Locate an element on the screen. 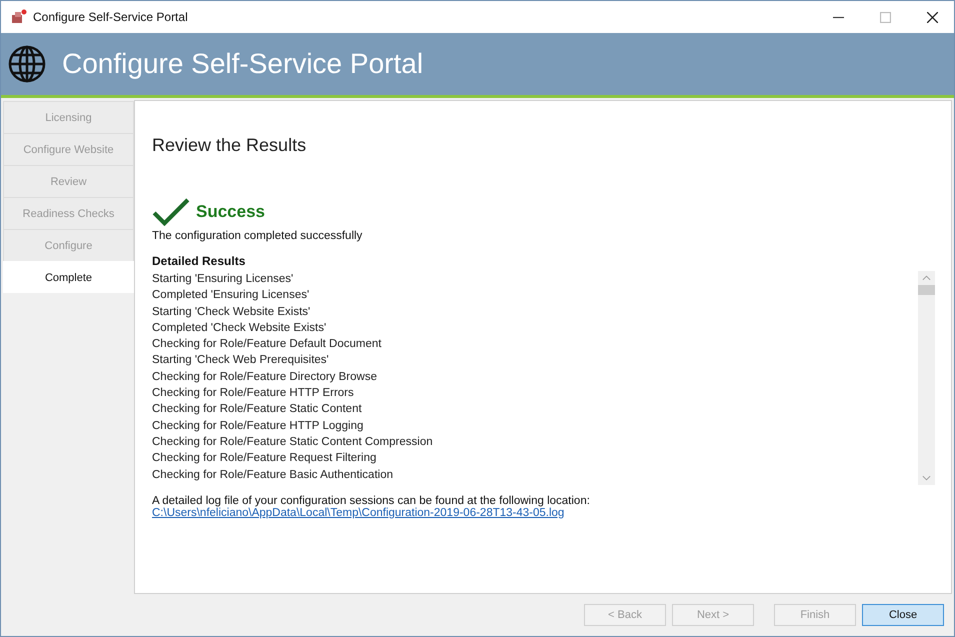 The height and width of the screenshot is (637, 955). wizard-step: Review is located at coordinates (68, 181).